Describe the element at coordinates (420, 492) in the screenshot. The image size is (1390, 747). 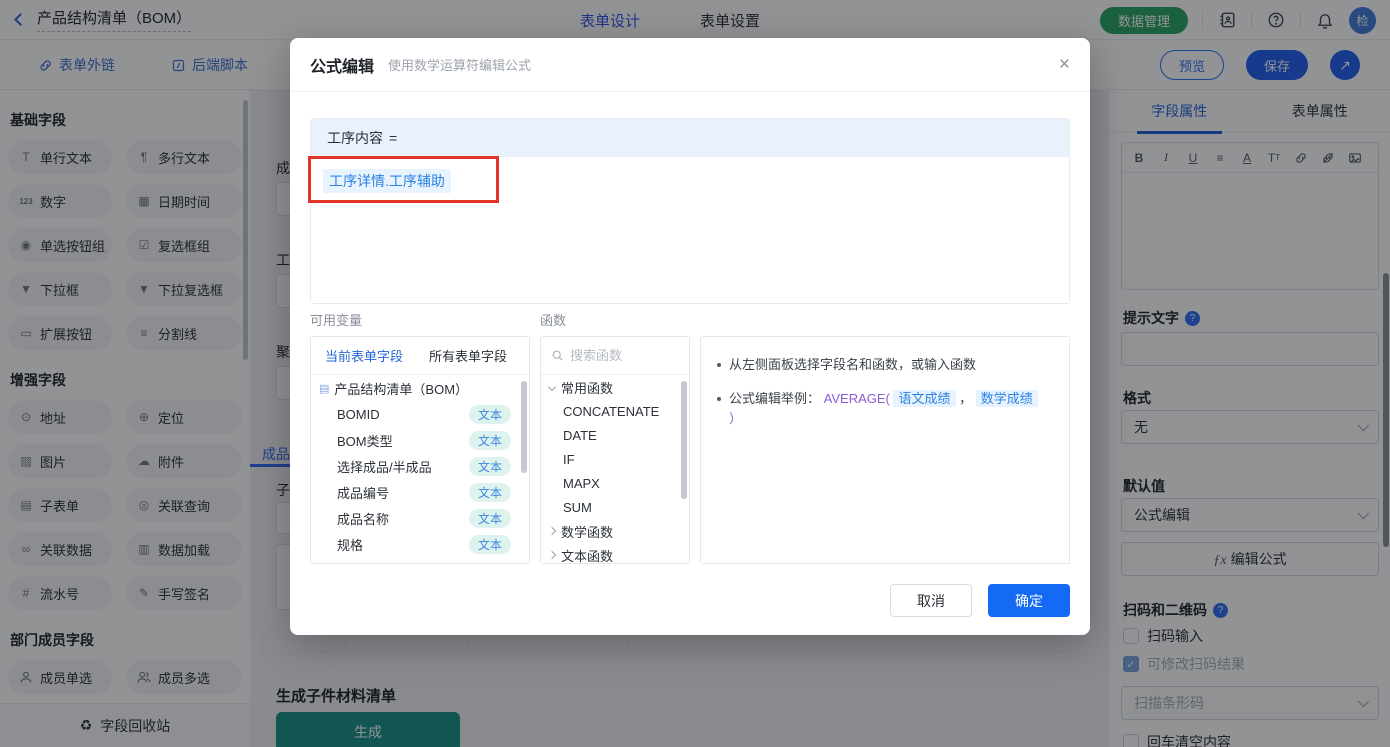
I see `variable-field-row: 成品编号 文本` at that location.